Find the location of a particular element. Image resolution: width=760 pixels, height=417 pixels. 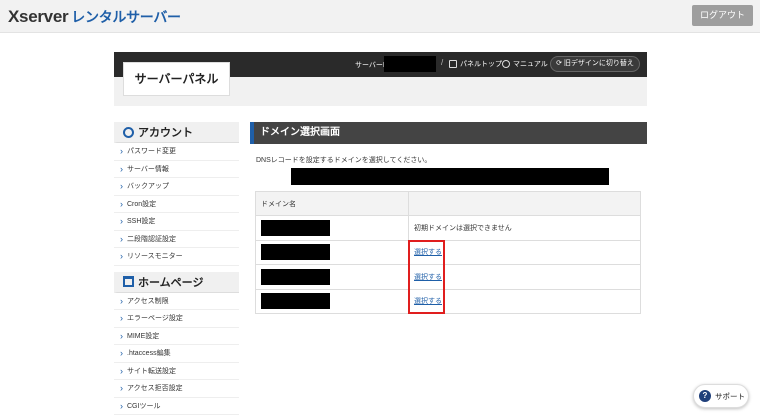

sidebar-item-server-info: サーバー情報 is located at coordinates (176, 169).